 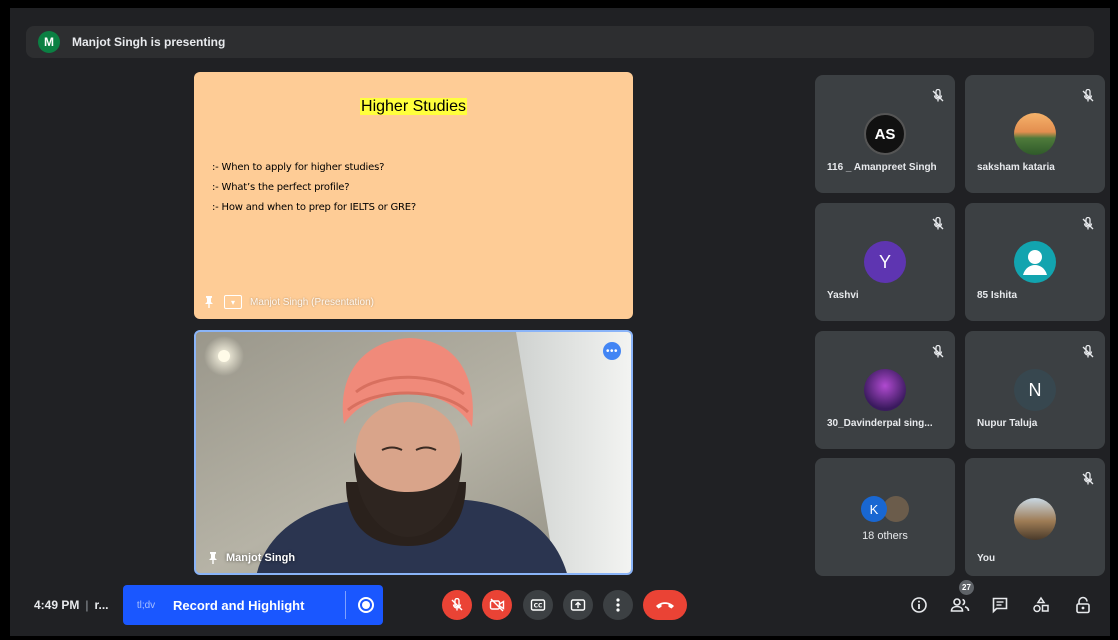 I want to click on more-options-icon: •••, so click(x=612, y=351).